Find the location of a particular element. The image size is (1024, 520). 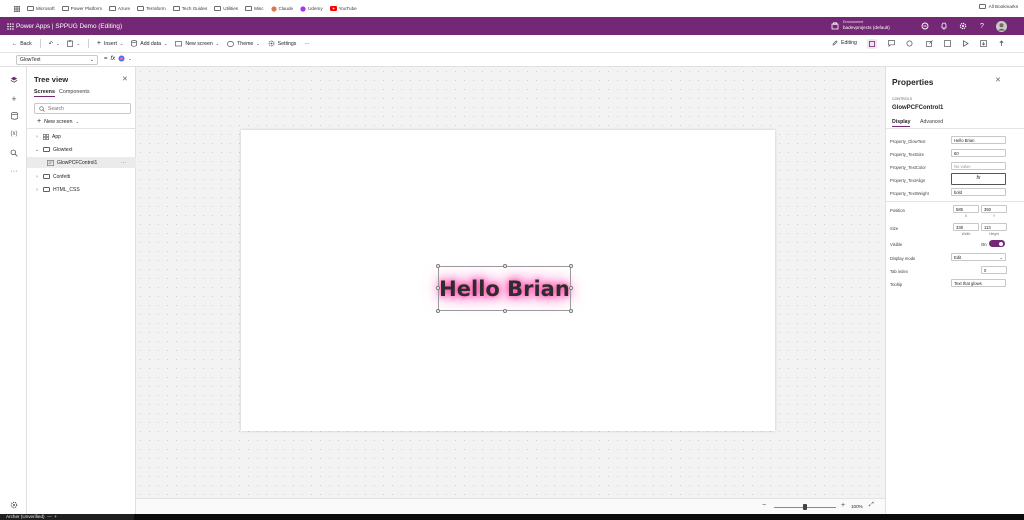

tab-components: Components is located at coordinates (74, 92).